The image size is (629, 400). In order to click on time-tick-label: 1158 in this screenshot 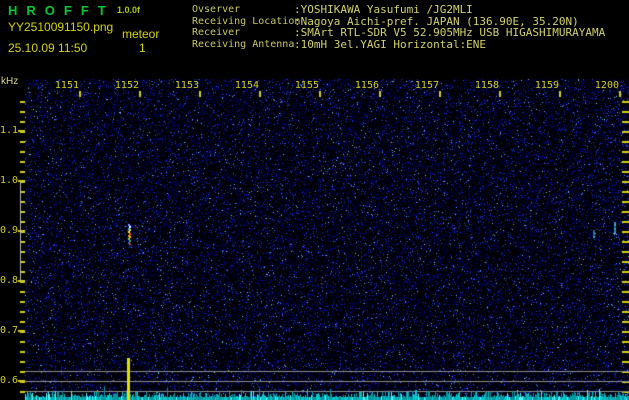, I will do `click(486, 85)`.